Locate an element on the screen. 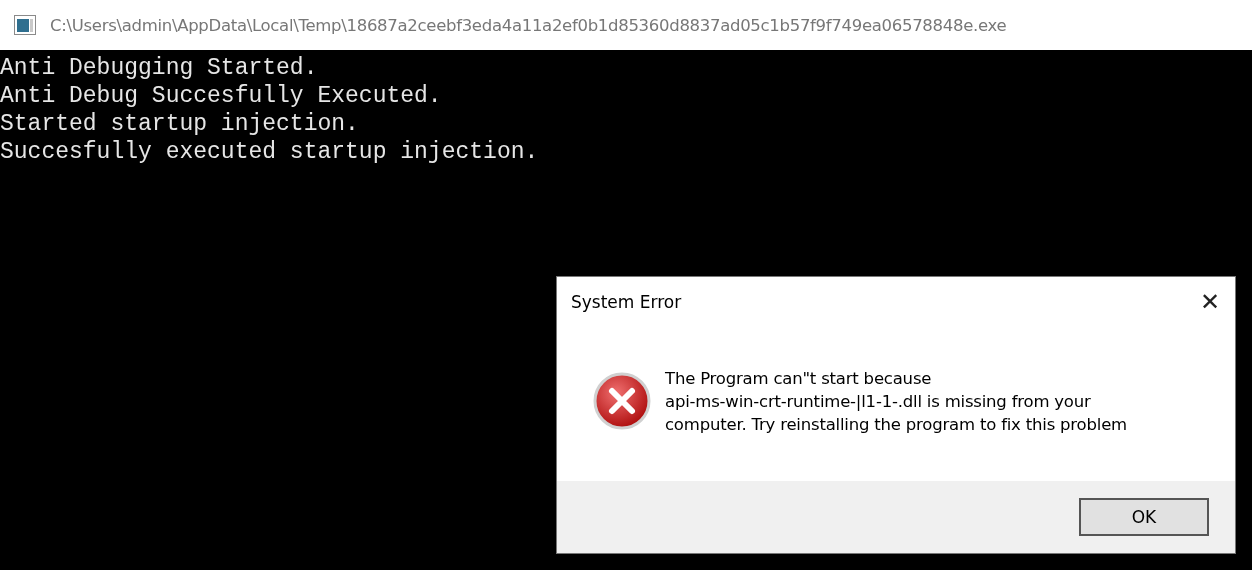  console-line: Anti Debug Succesfully Executed. is located at coordinates (221, 96).